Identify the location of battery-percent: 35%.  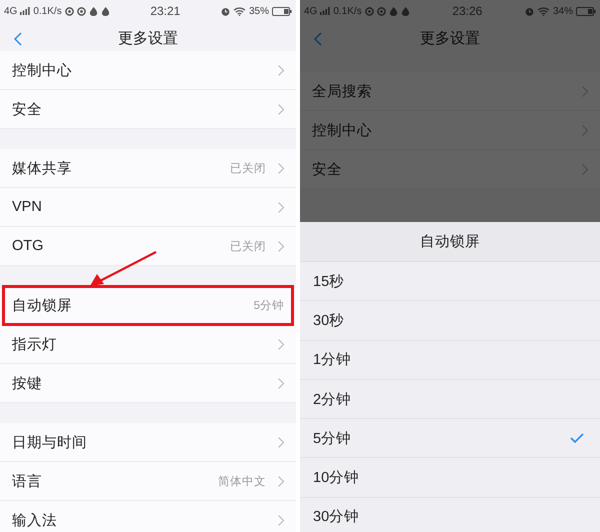
(258, 11).